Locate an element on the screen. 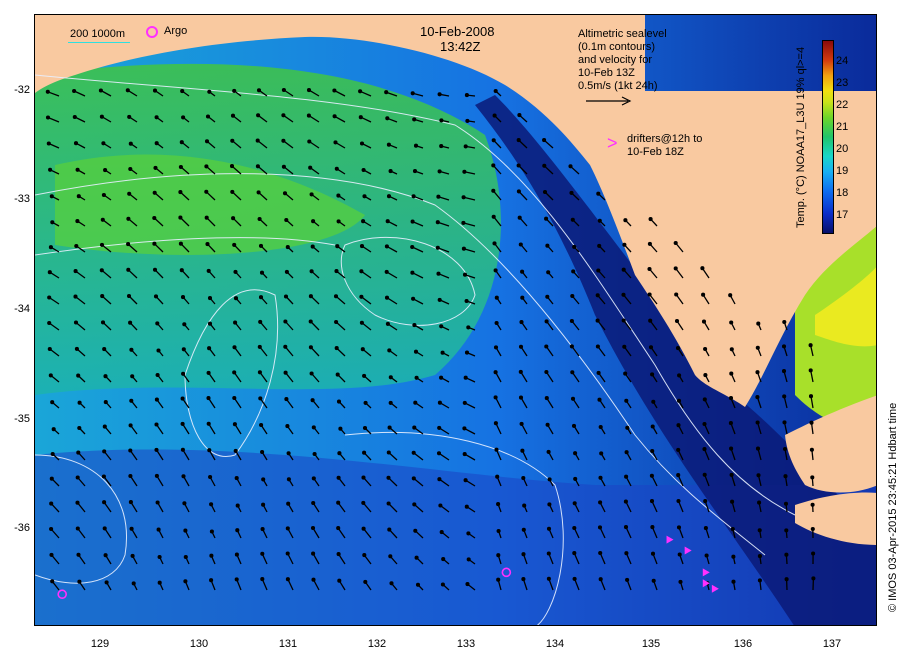  colorbar-title: Temp. (°C) NOAA17_L3U 19% ql>=4 is located at coordinates (801, 137).